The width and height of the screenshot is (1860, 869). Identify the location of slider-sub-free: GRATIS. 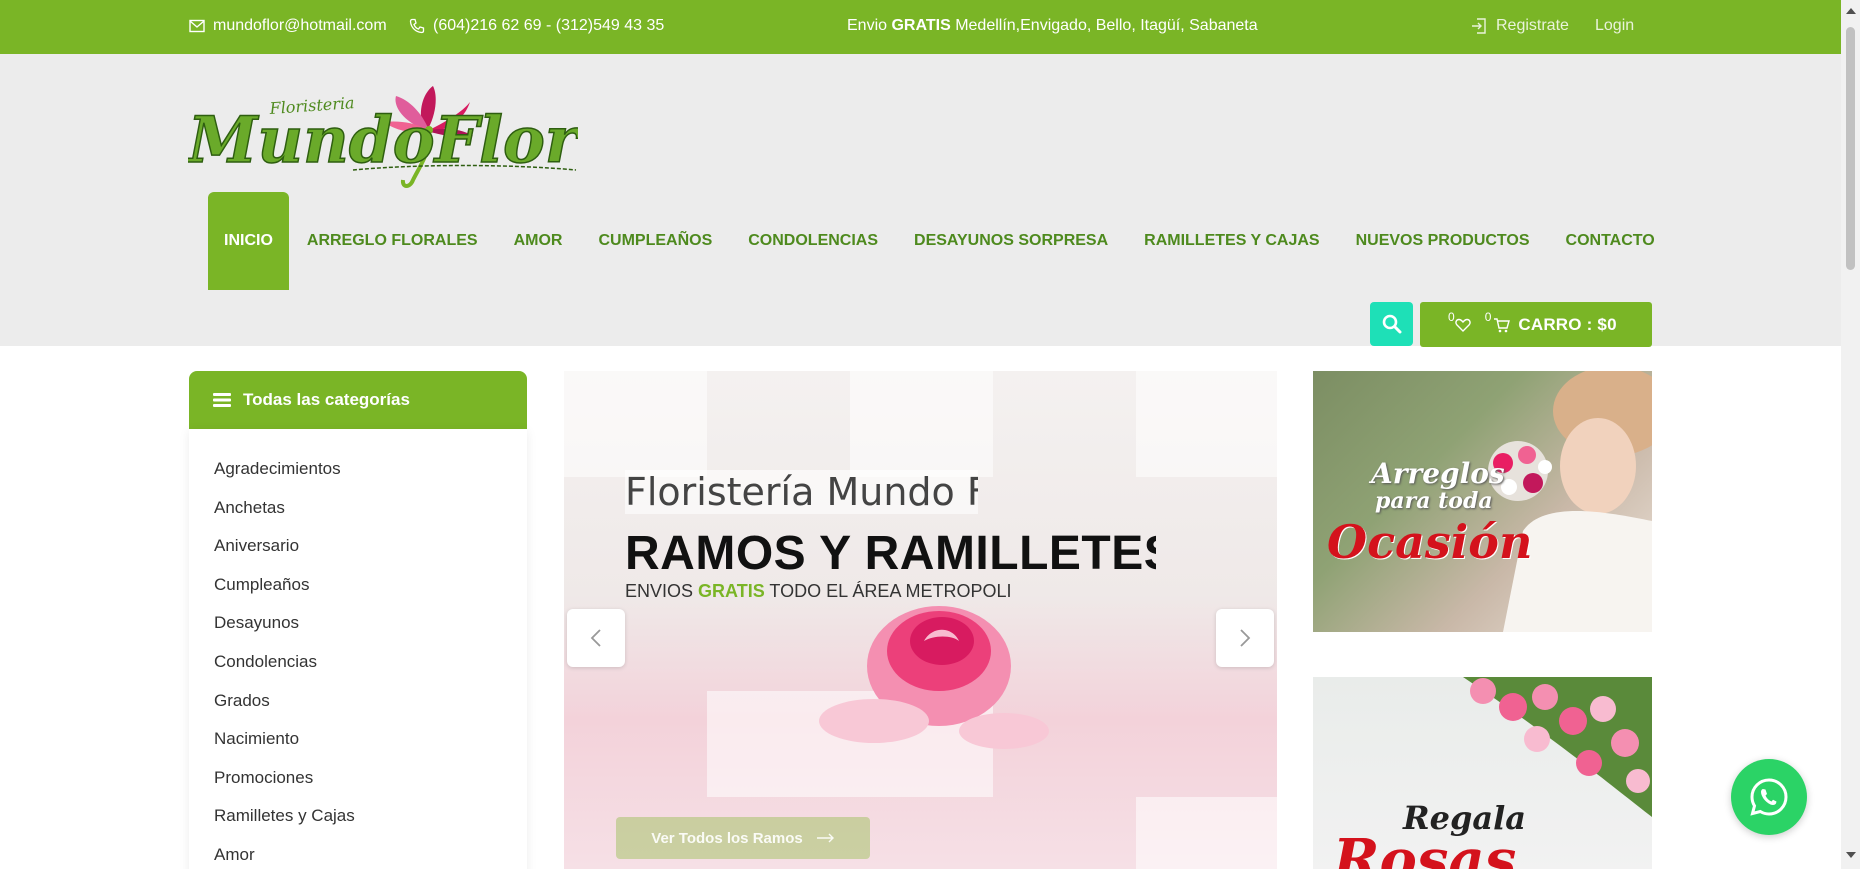
(731, 591).